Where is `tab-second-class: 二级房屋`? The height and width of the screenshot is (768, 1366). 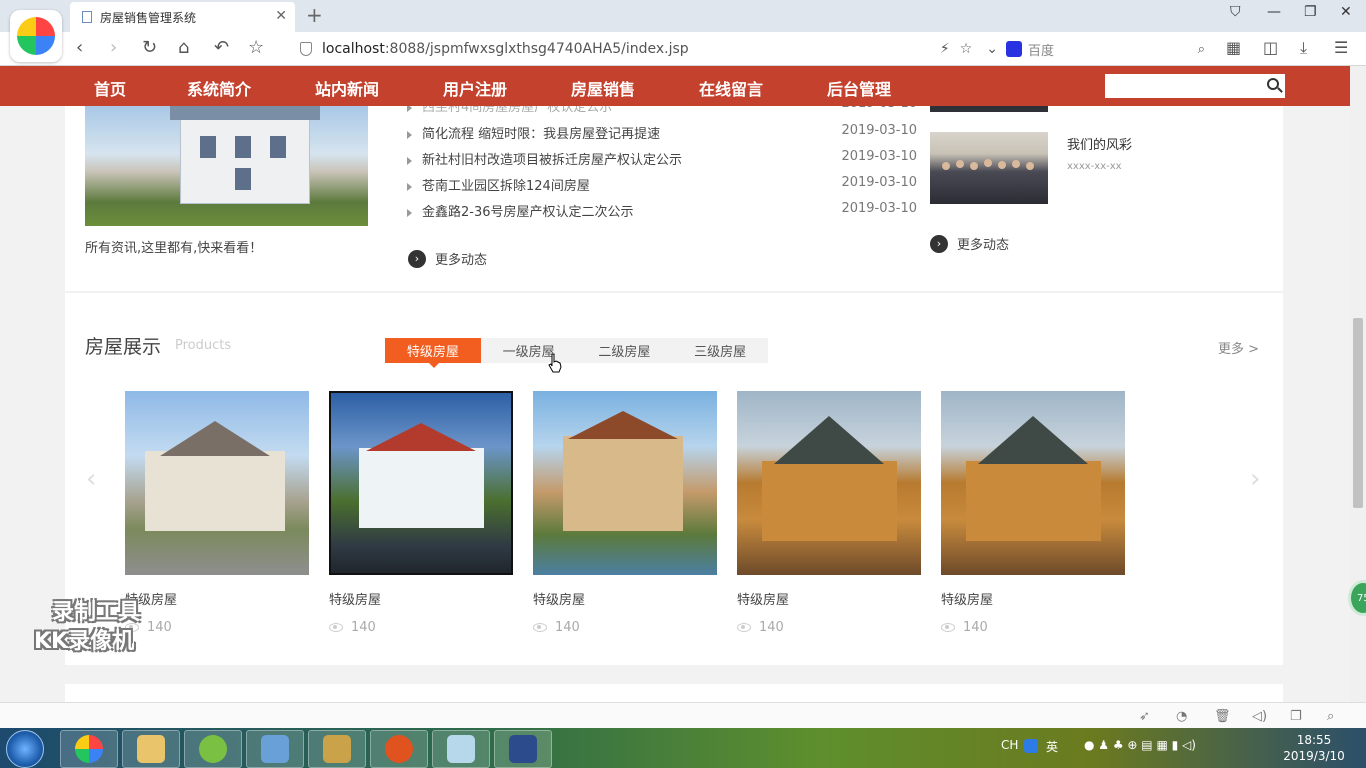
tab-second-class: 二级房屋 is located at coordinates (625, 350).